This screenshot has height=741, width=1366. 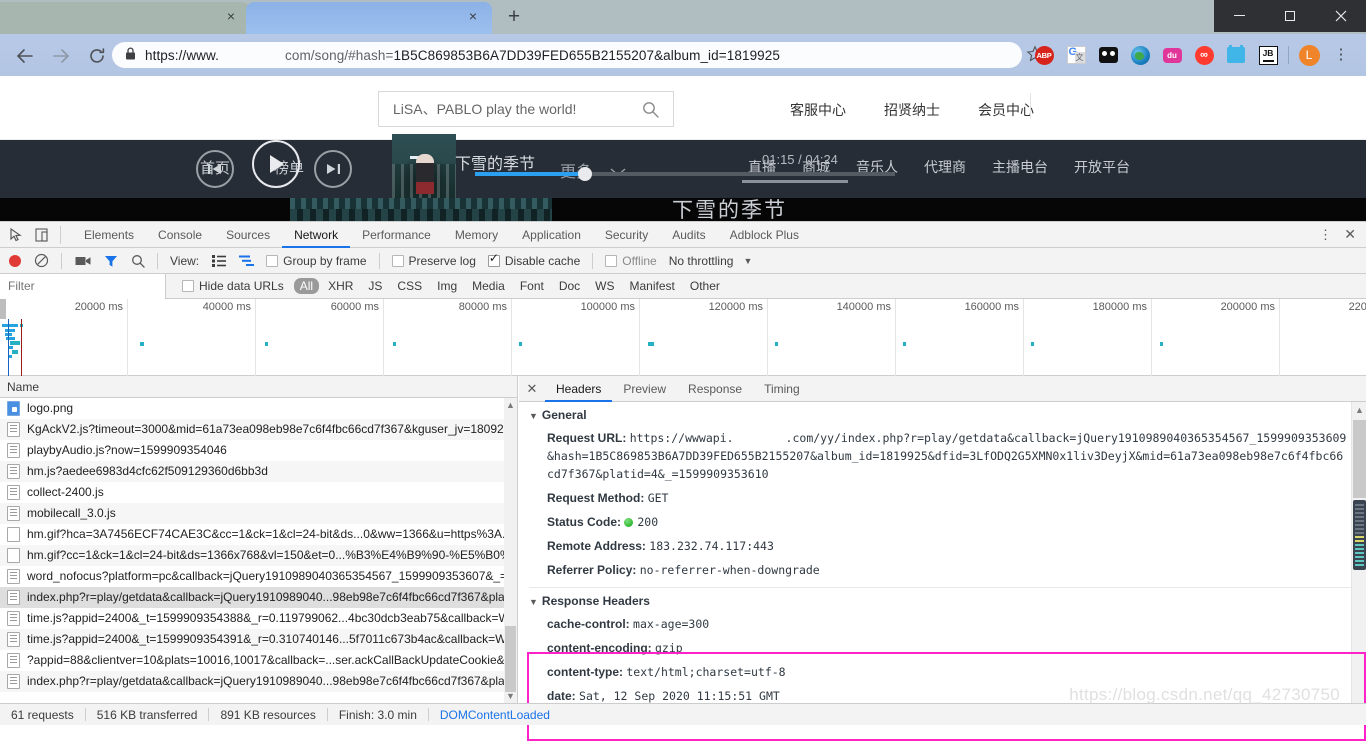 What do you see at coordinates (276, 164) in the screenshot?
I see `play-icon` at bounding box center [276, 164].